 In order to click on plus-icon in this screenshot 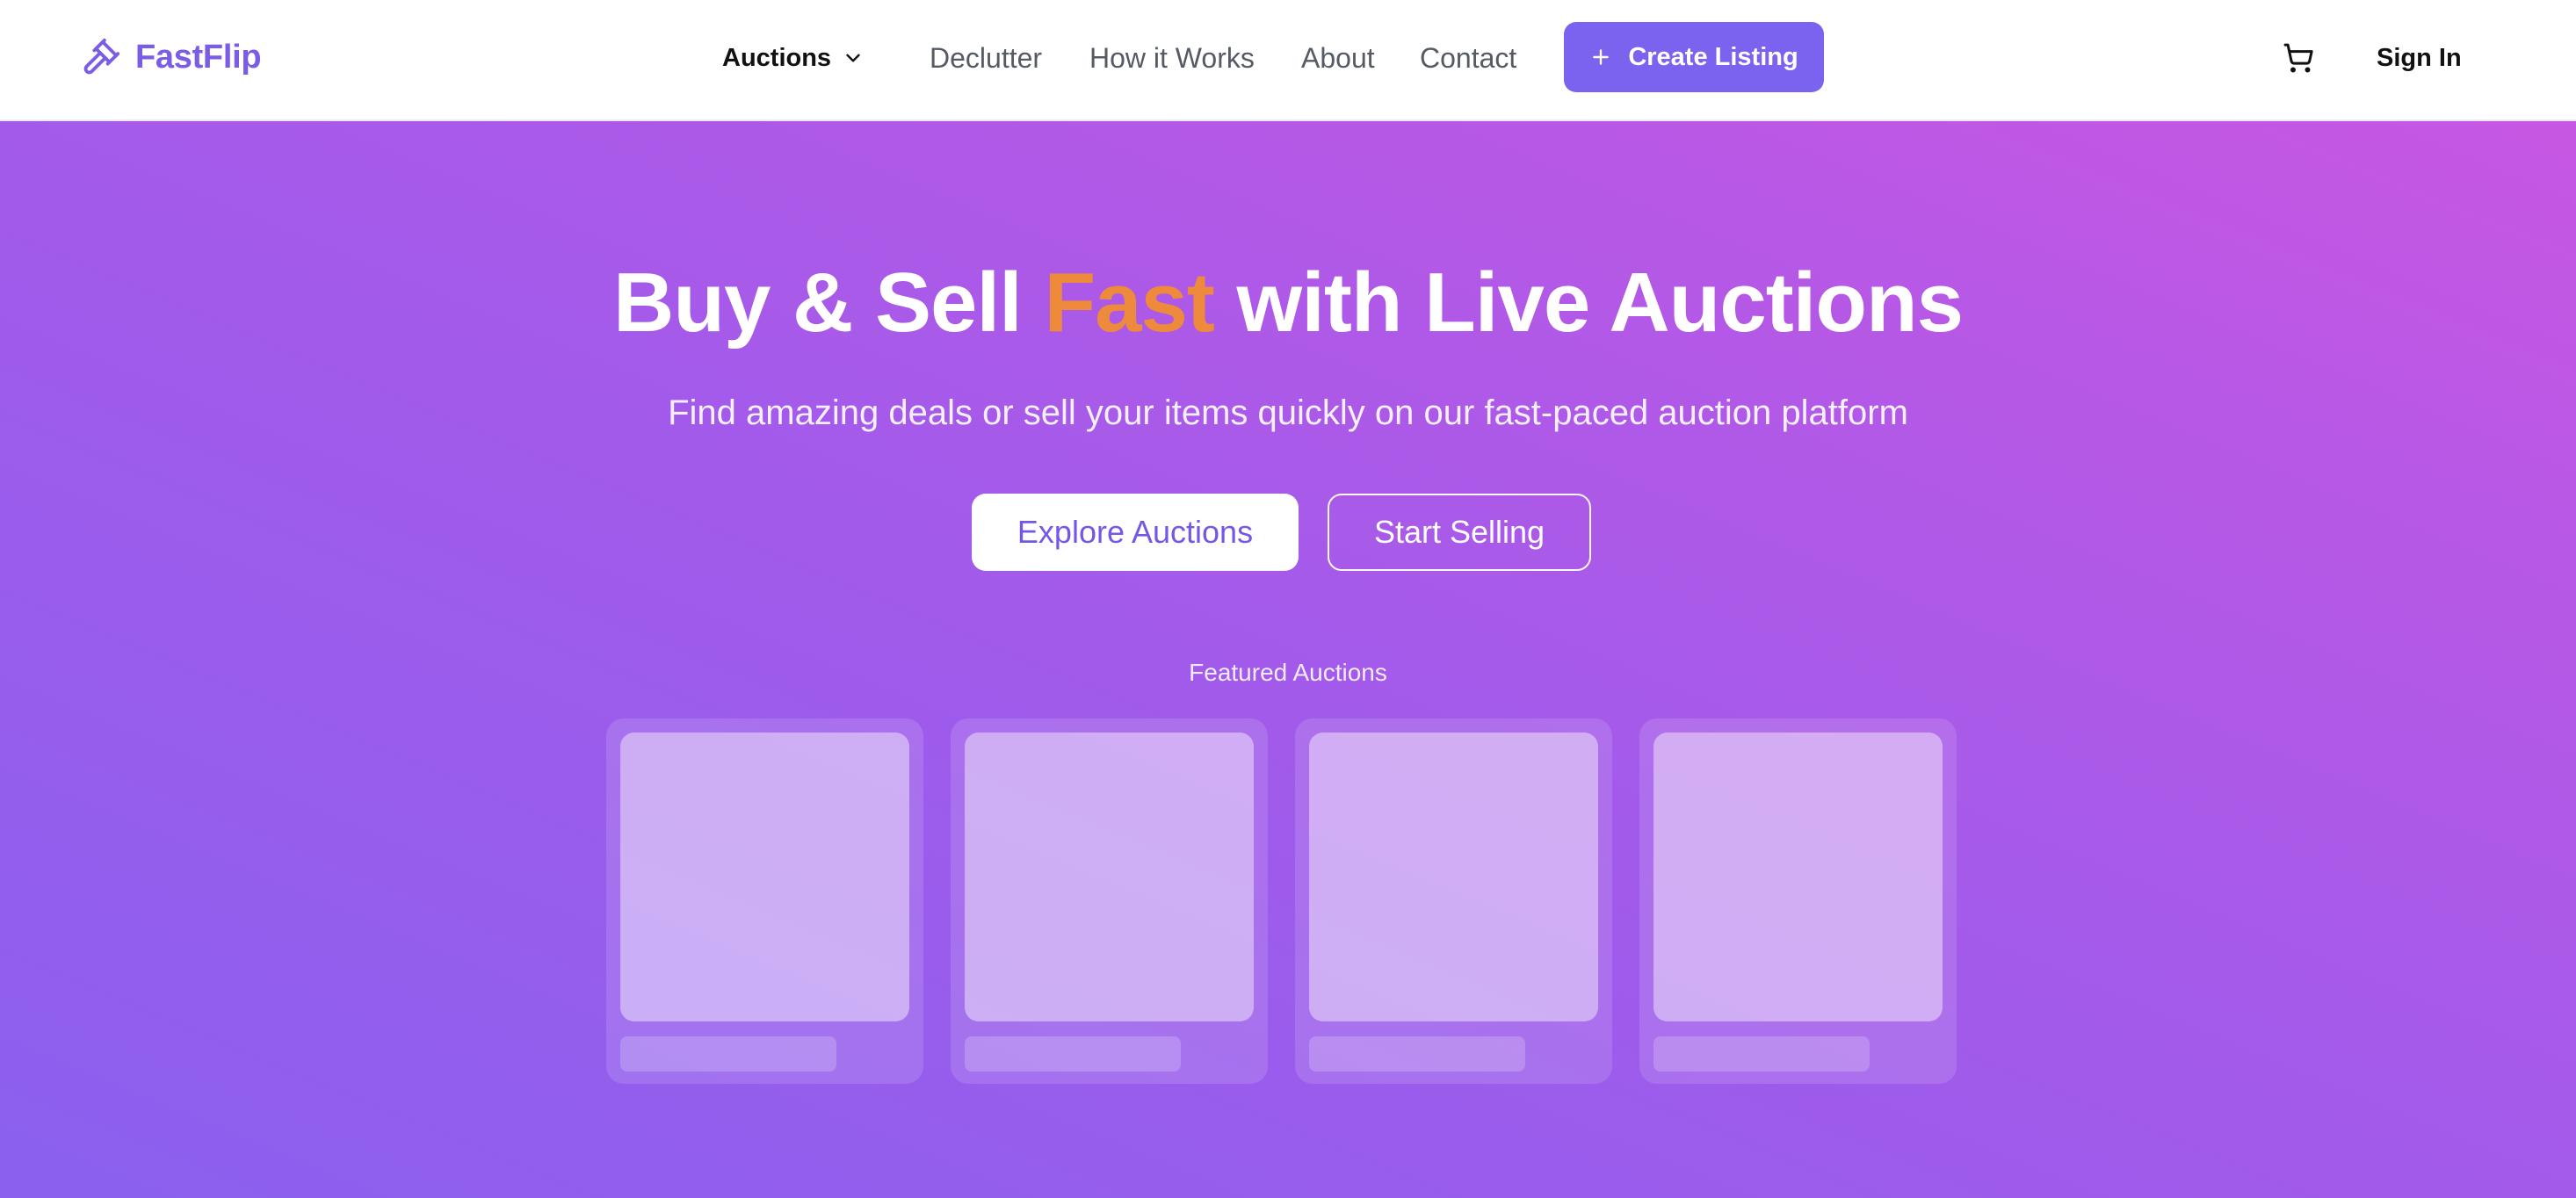, I will do `click(1601, 57)`.